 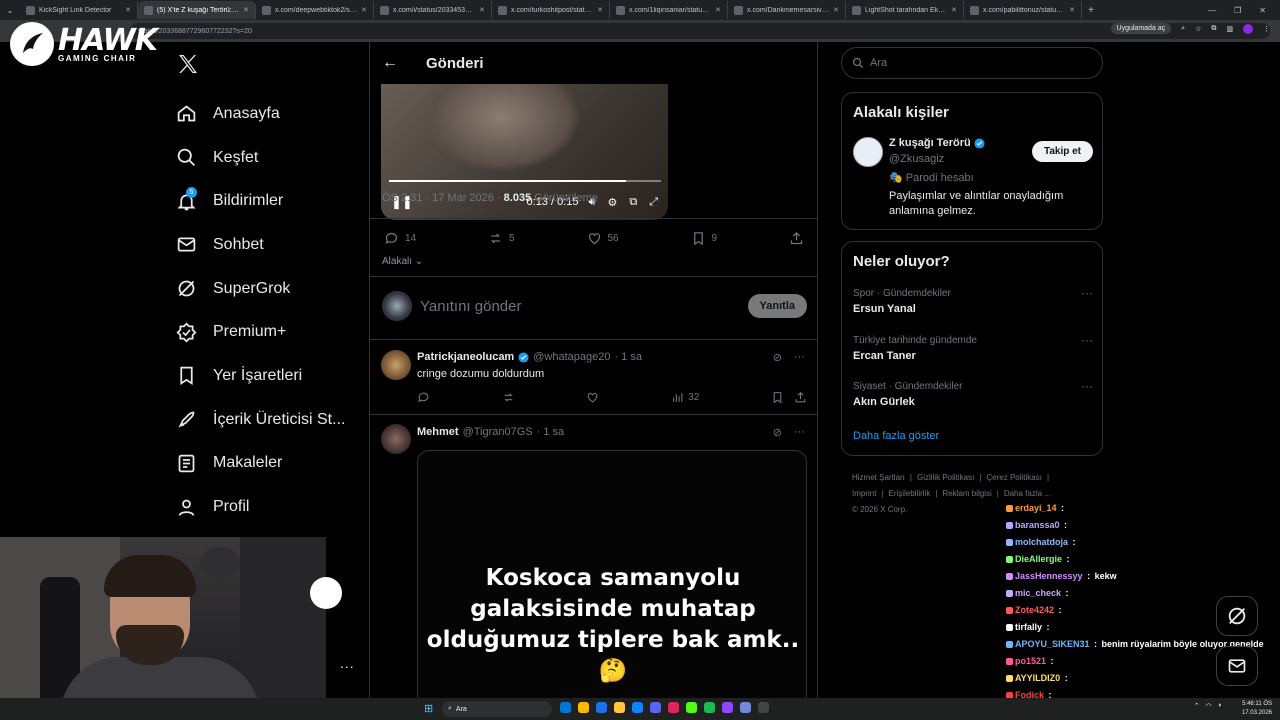 What do you see at coordinates (966, 493) in the screenshot?
I see `footer-link: Reklam bilgisi` at bounding box center [966, 493].